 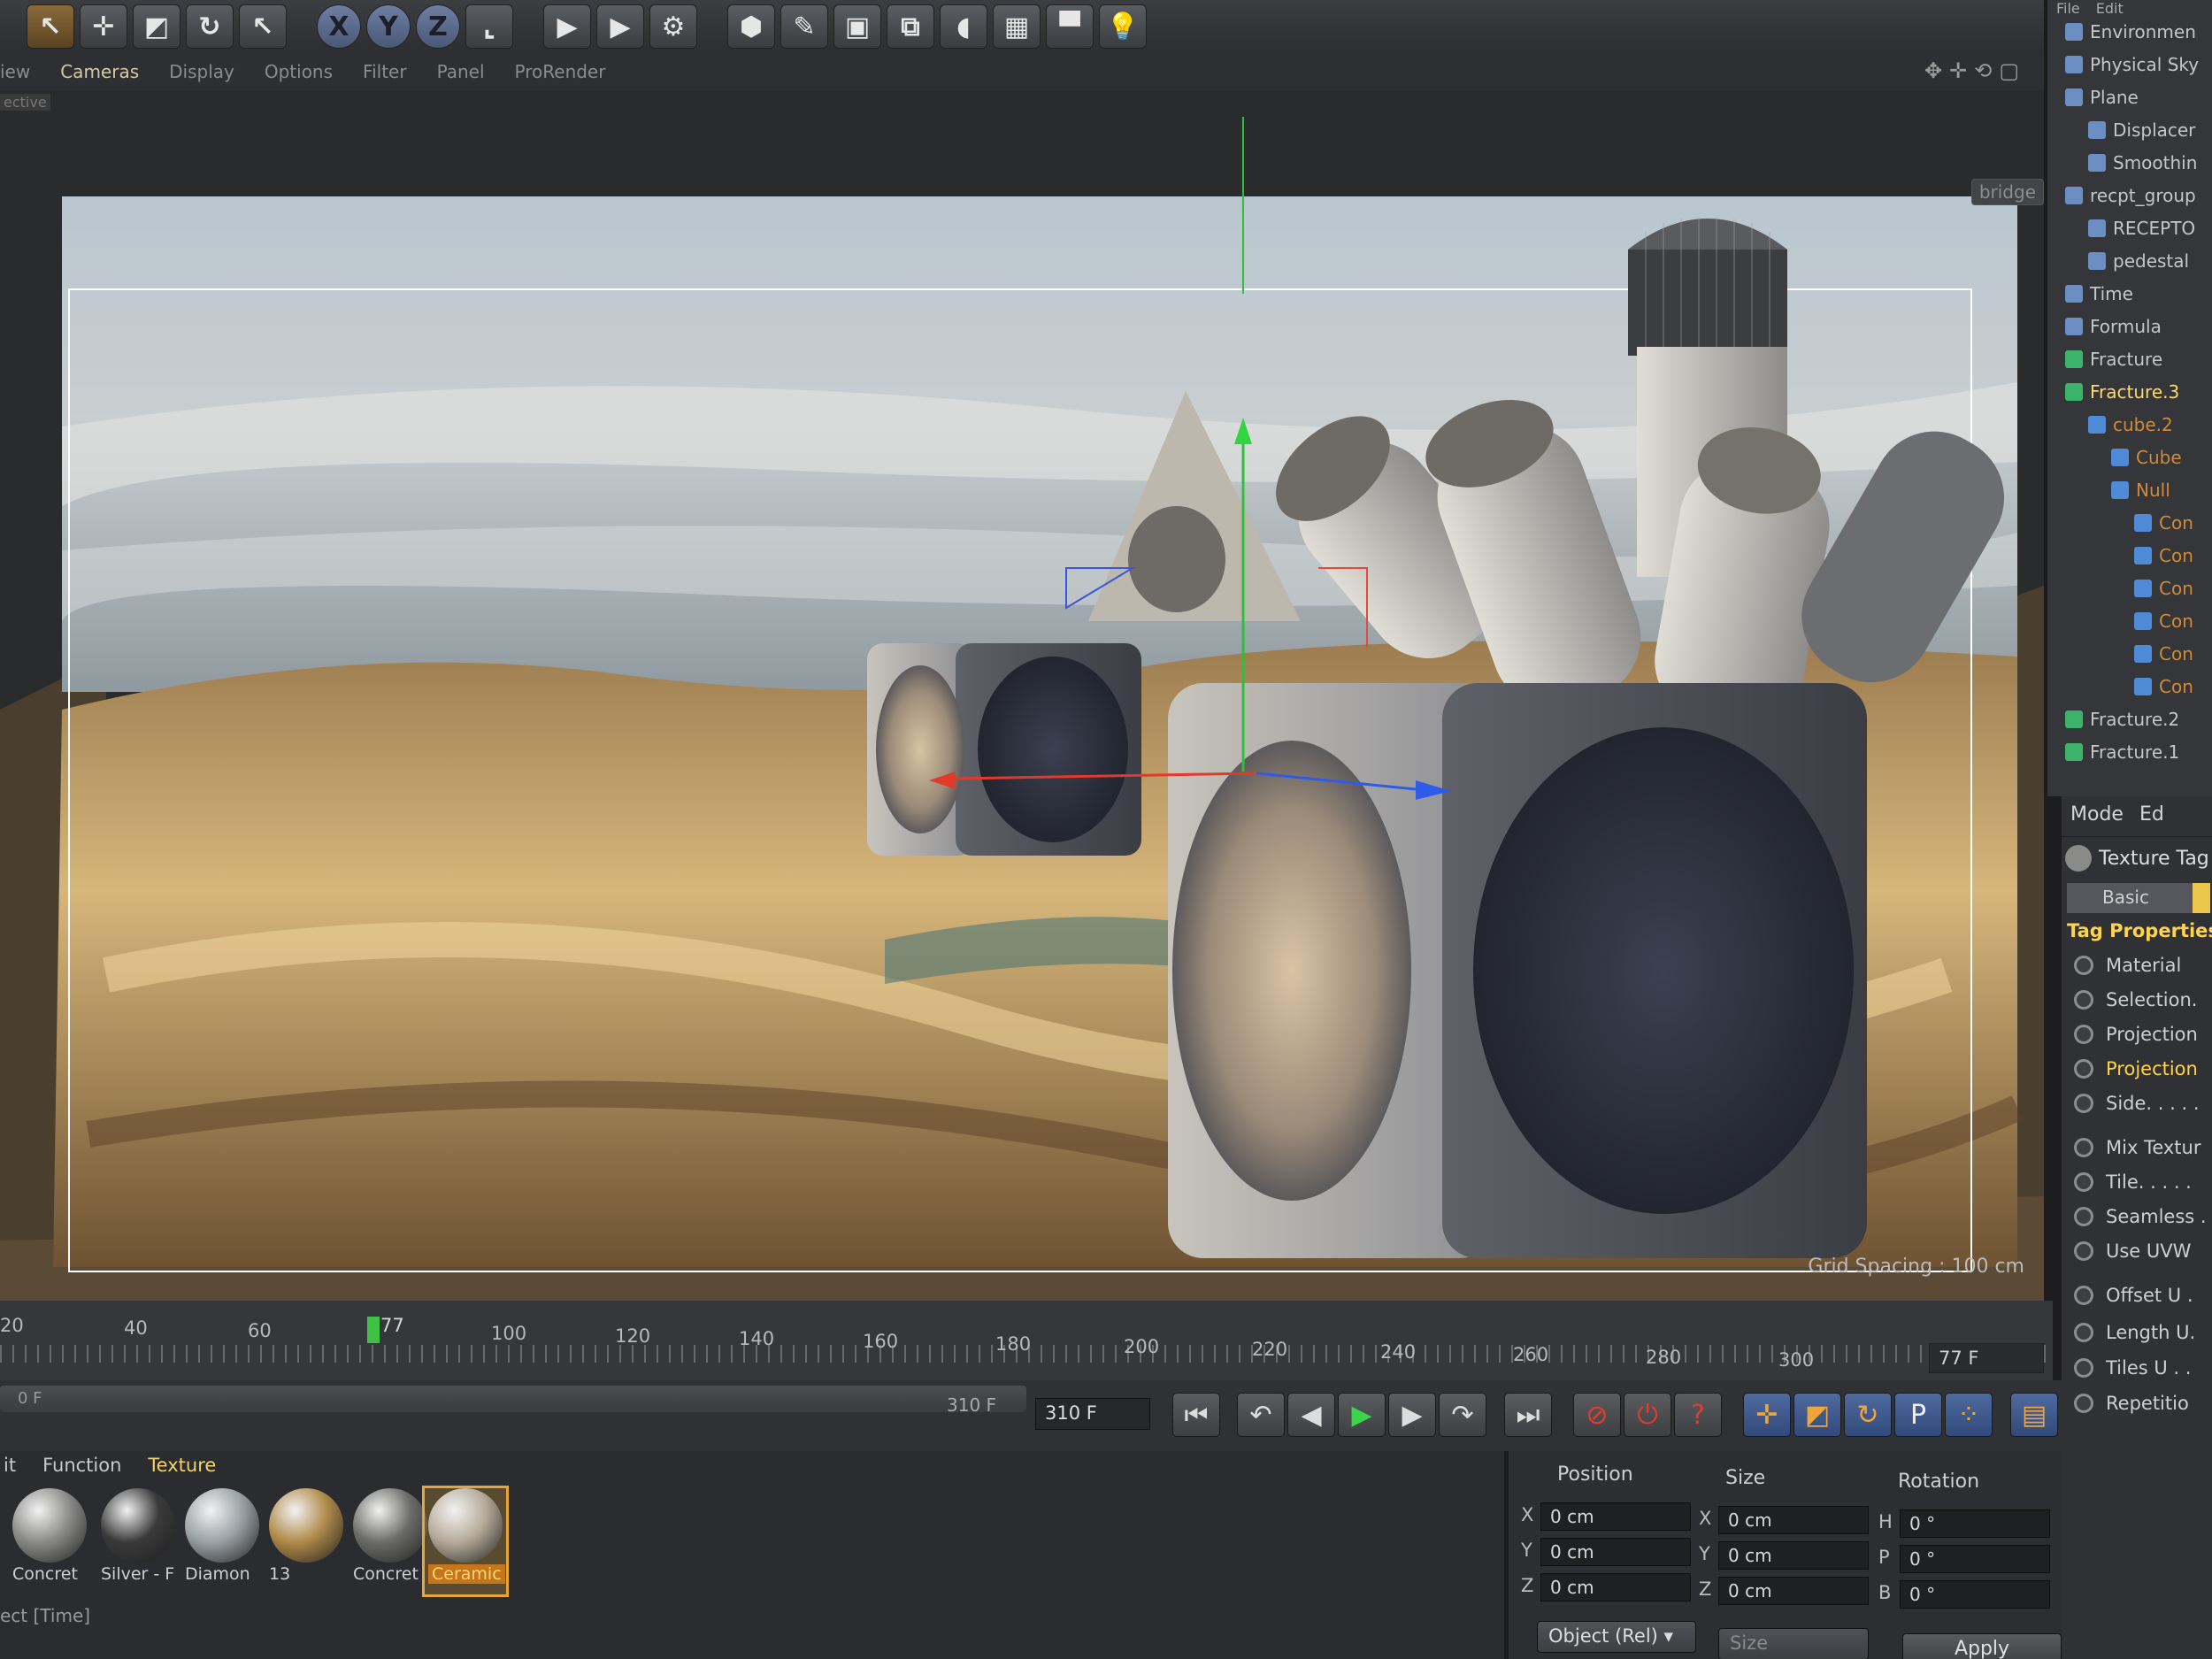 What do you see at coordinates (2131, 196) in the screenshot?
I see `object-tree-item: recpt_group` at bounding box center [2131, 196].